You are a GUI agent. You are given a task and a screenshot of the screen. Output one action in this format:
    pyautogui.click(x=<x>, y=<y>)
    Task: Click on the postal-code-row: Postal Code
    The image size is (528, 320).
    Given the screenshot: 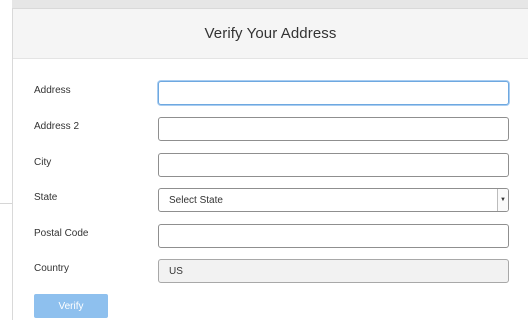 What is the action you would take?
    pyautogui.click(x=270, y=236)
    